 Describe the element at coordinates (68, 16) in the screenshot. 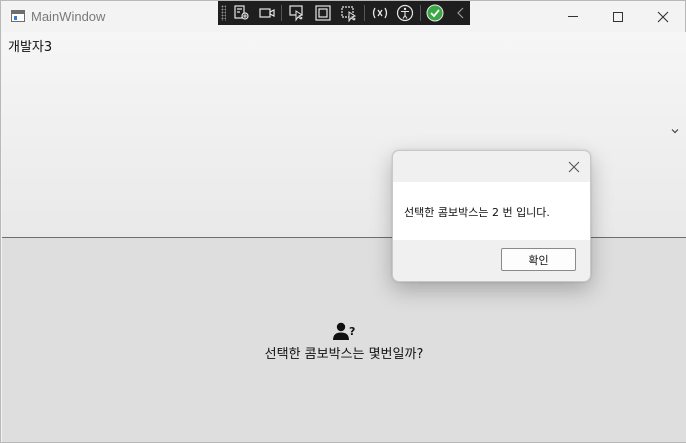

I see `window-title: MainWindow` at that location.